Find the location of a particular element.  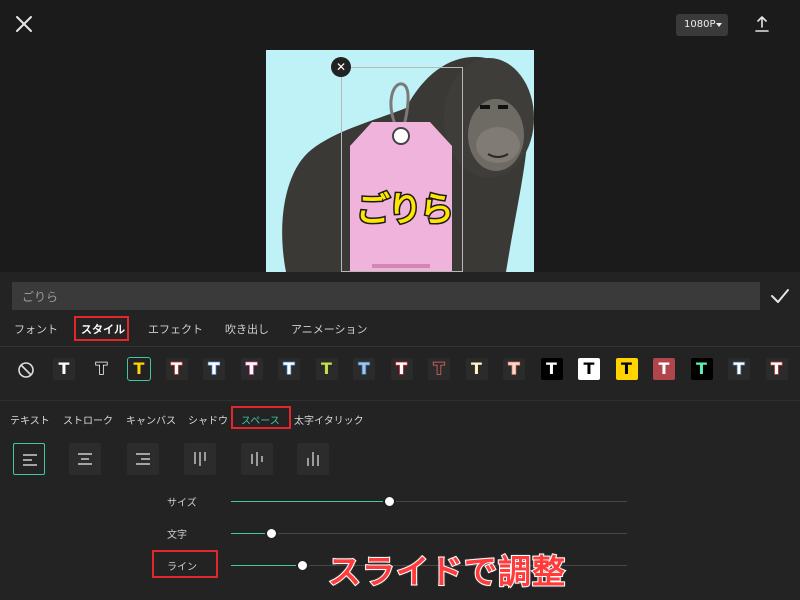

vertical-bottom-icon is located at coordinates (313, 459).